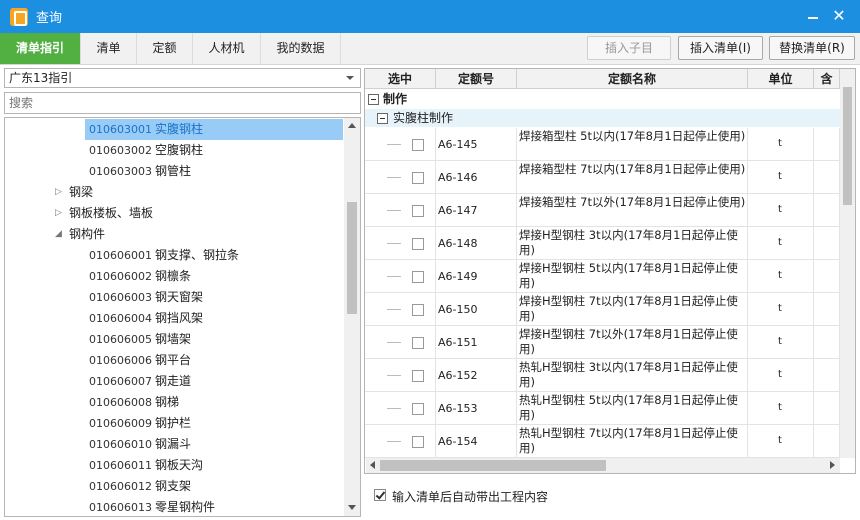 This screenshot has width=860, height=520. I want to click on table-row: A6-145 焊接箱型柱 5t以内(17年8月1日起停止使用) t, so click(602, 144).